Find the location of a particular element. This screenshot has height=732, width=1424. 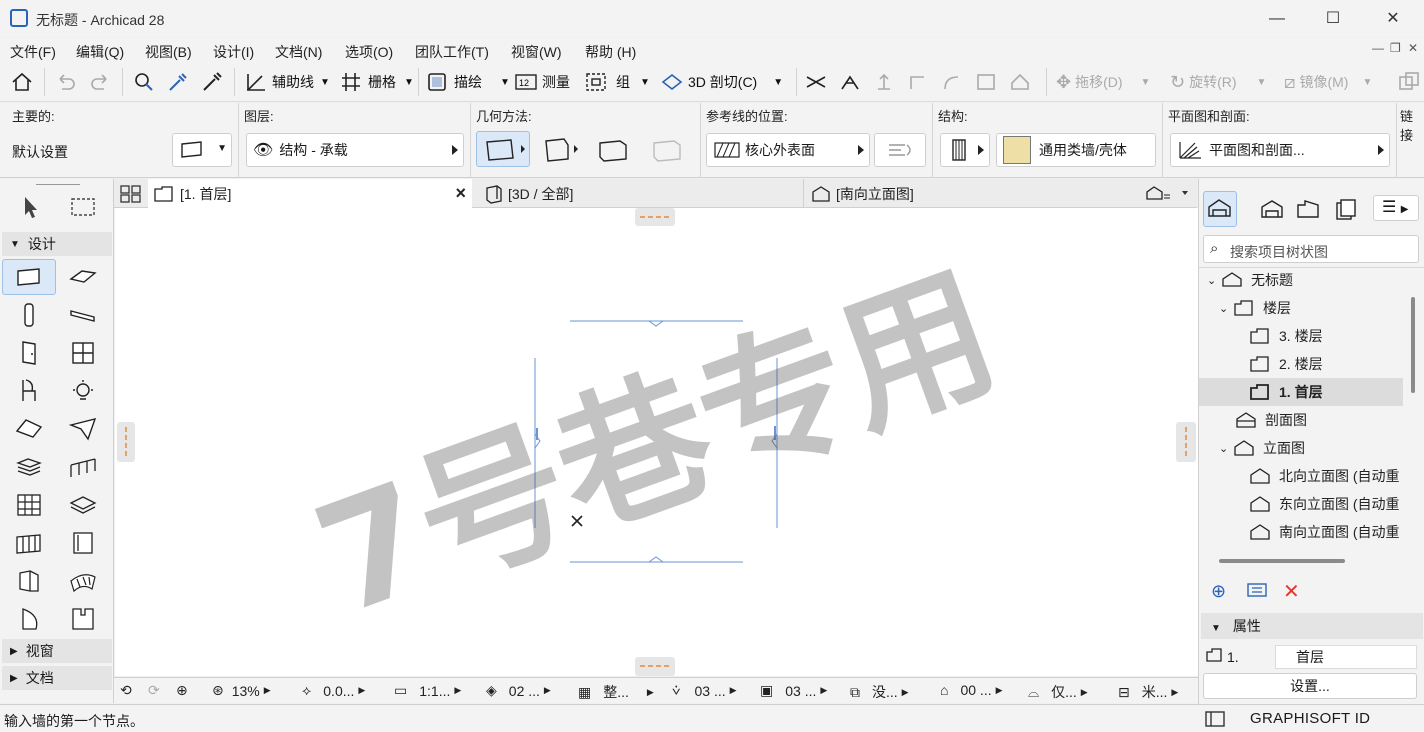

section-view: ▶ 视窗 is located at coordinates (57, 651).